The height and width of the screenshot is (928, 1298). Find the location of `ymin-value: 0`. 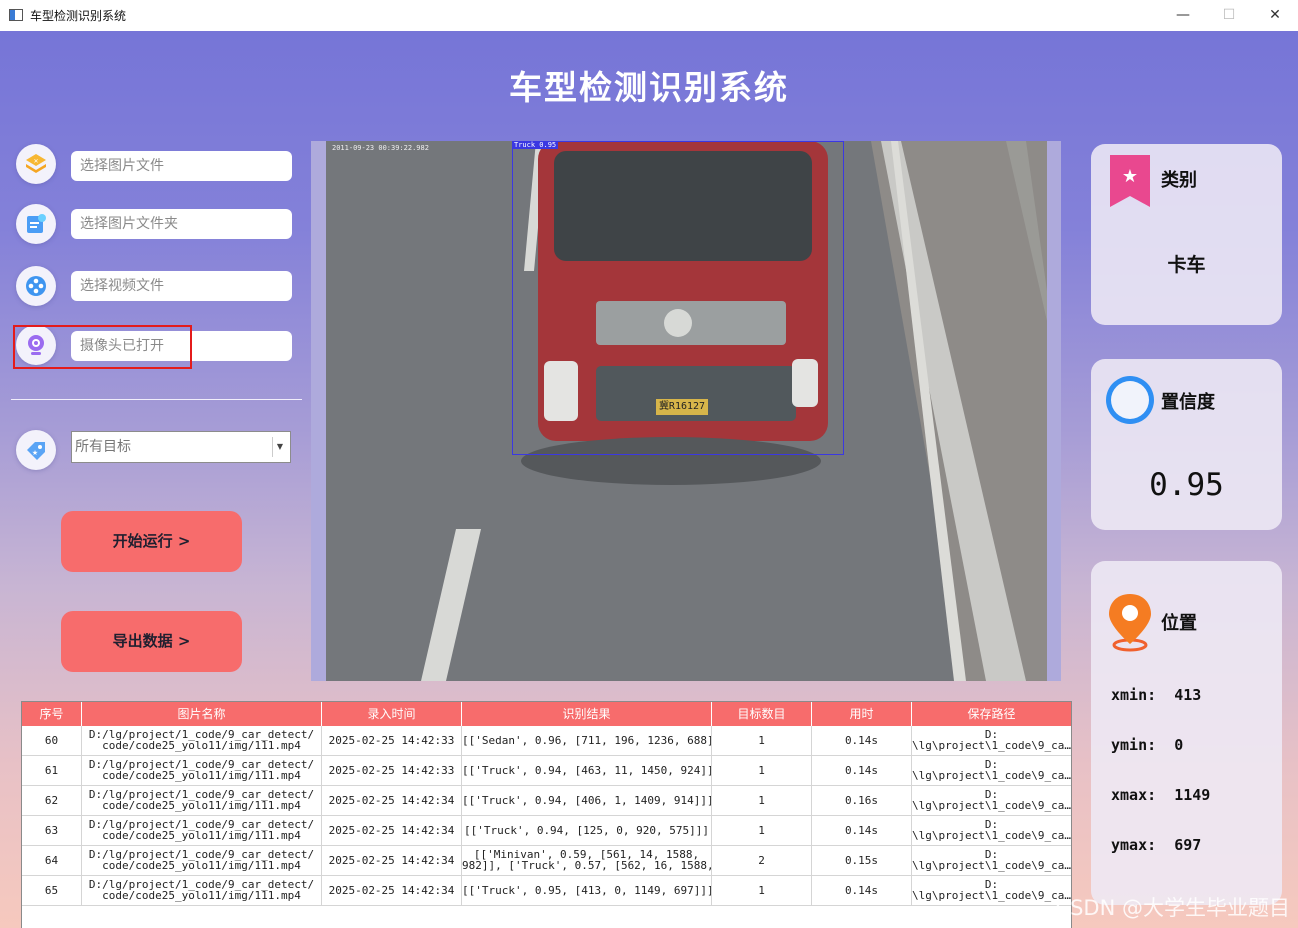

ymin-value: 0 is located at coordinates (1179, 745).